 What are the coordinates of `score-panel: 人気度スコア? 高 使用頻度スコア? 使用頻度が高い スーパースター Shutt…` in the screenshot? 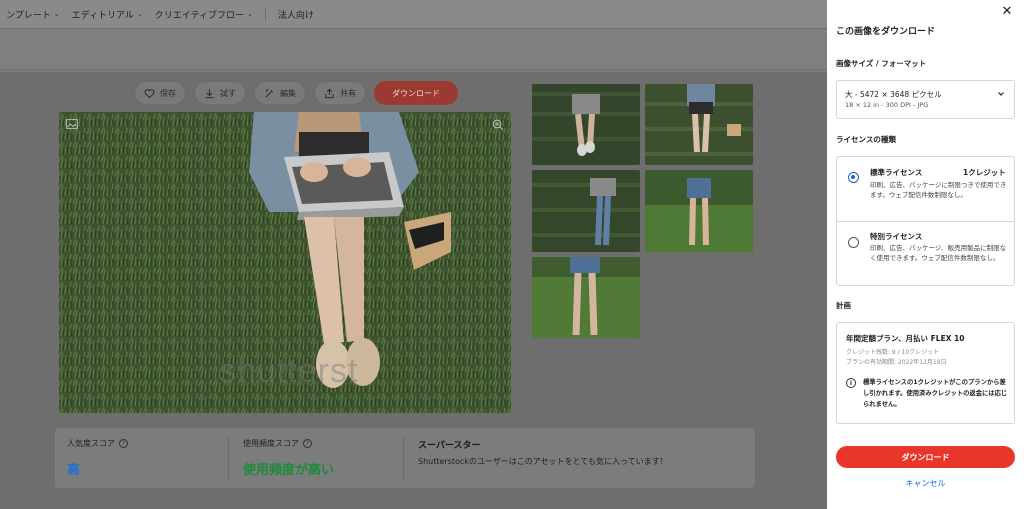 It's located at (405, 458).